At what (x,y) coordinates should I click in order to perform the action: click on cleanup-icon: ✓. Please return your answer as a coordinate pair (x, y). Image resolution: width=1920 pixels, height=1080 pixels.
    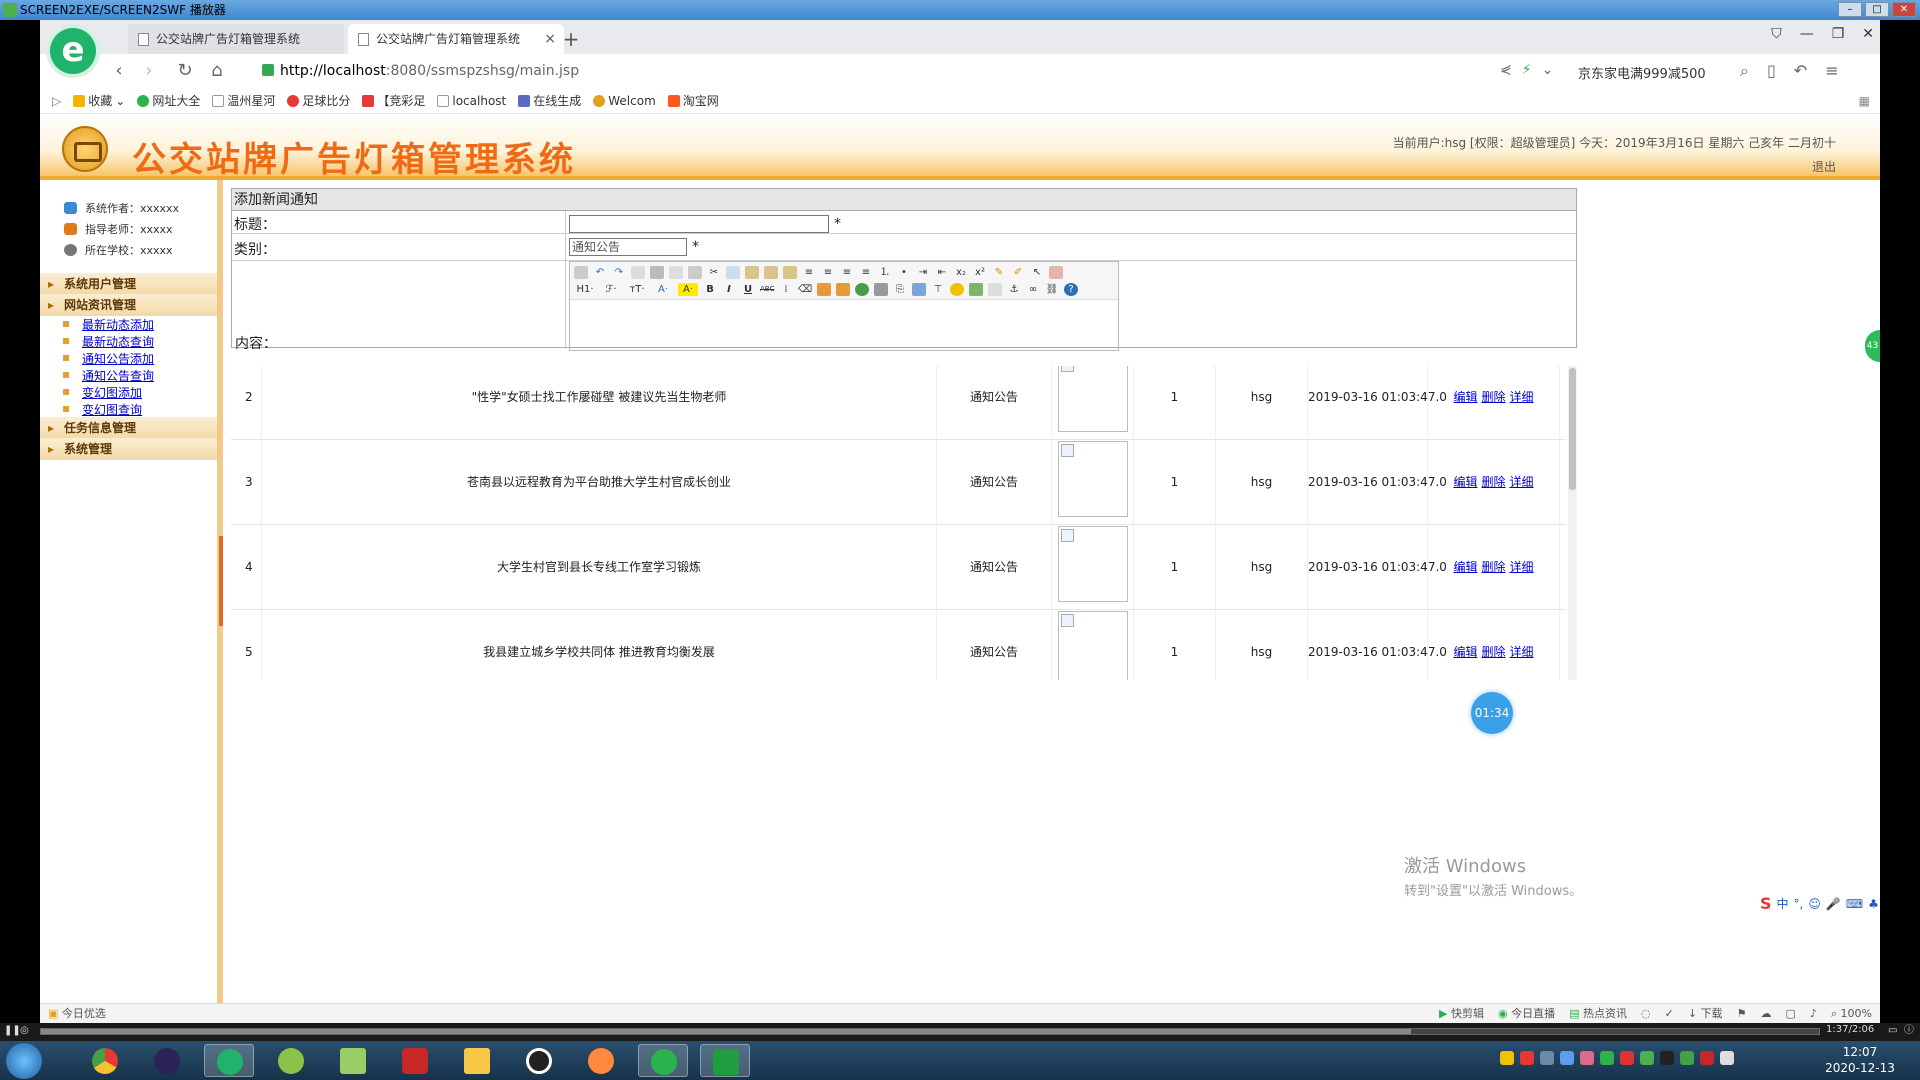
    Looking at the image, I should click on (1669, 1013).